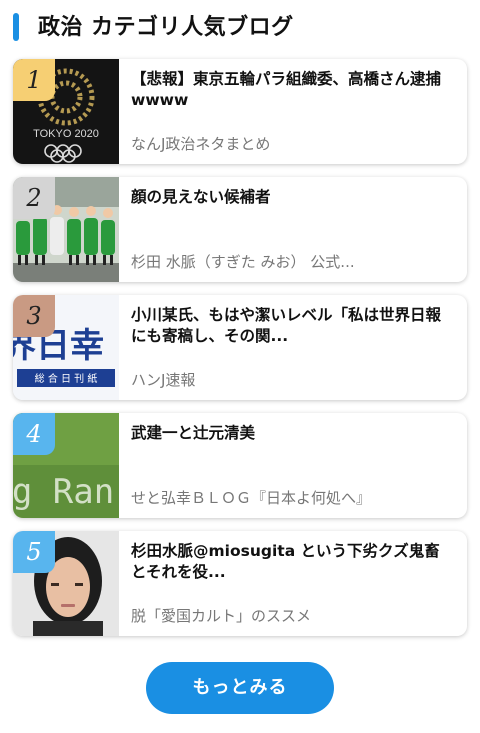  What do you see at coordinates (286, 89) in the screenshot?
I see `item-title: 【悲報】東京五輪パラ組織委、高橋さん逮捕wwww` at bounding box center [286, 89].